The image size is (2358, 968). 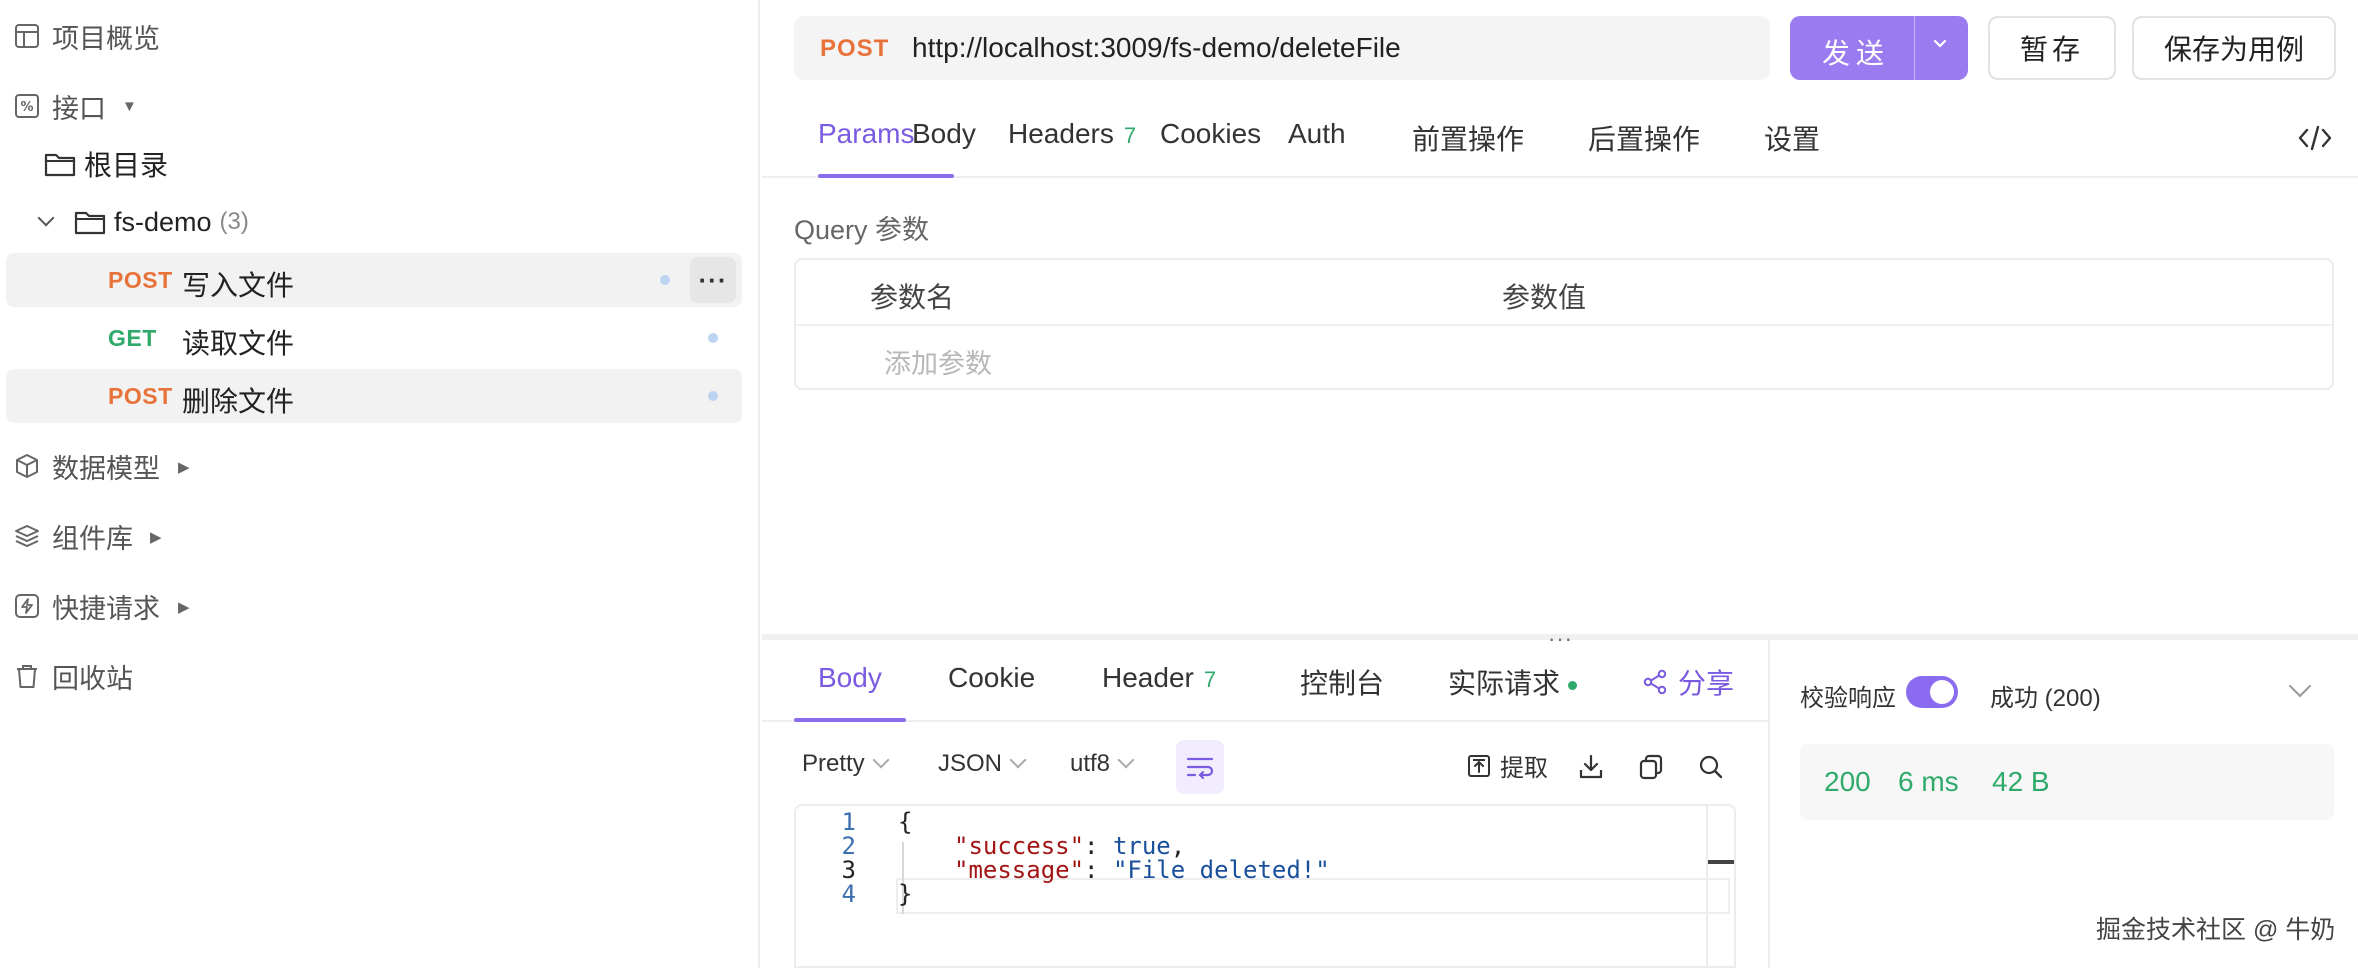 I want to click on divider, so click(x=1914, y=48).